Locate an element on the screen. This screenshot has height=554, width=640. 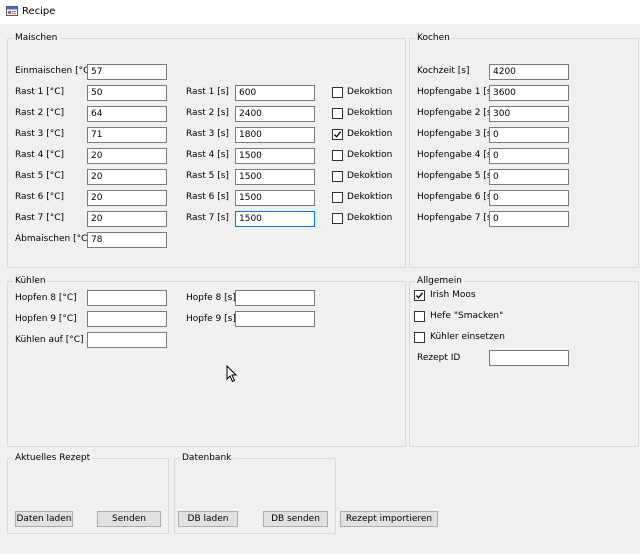
rast-4-temp-label: Rast 4 [°C] is located at coordinates (40, 155).